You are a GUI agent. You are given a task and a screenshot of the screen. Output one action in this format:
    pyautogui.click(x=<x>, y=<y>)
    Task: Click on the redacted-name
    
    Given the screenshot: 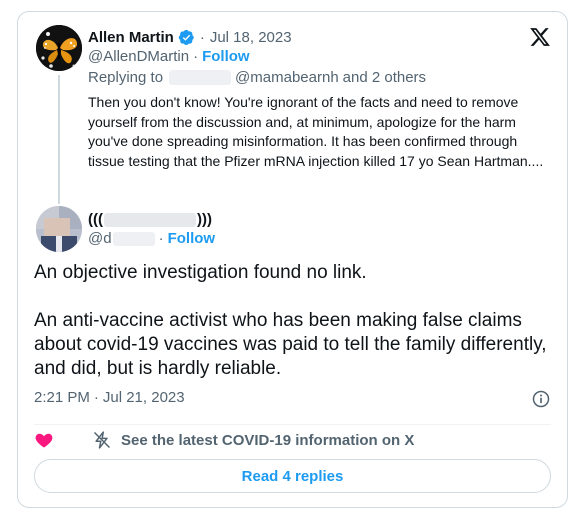 What is the action you would take?
    pyautogui.click(x=150, y=219)
    